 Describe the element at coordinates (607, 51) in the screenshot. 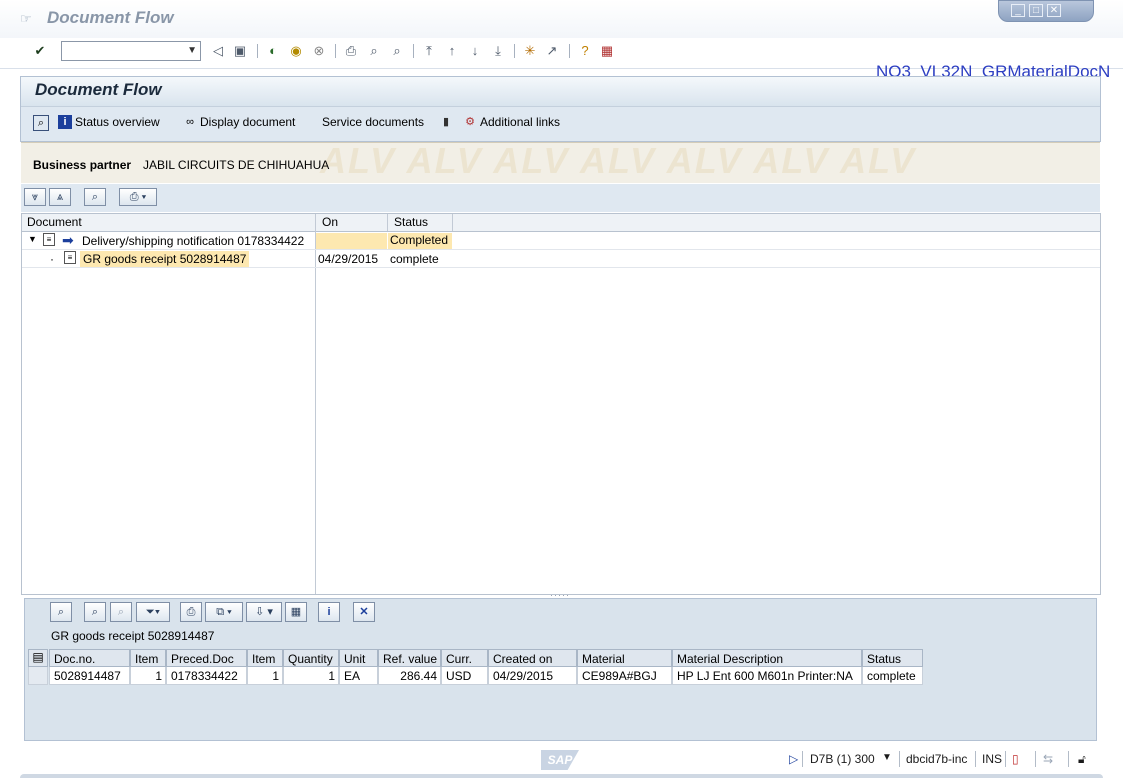

I see `layout-icon: ▦` at that location.